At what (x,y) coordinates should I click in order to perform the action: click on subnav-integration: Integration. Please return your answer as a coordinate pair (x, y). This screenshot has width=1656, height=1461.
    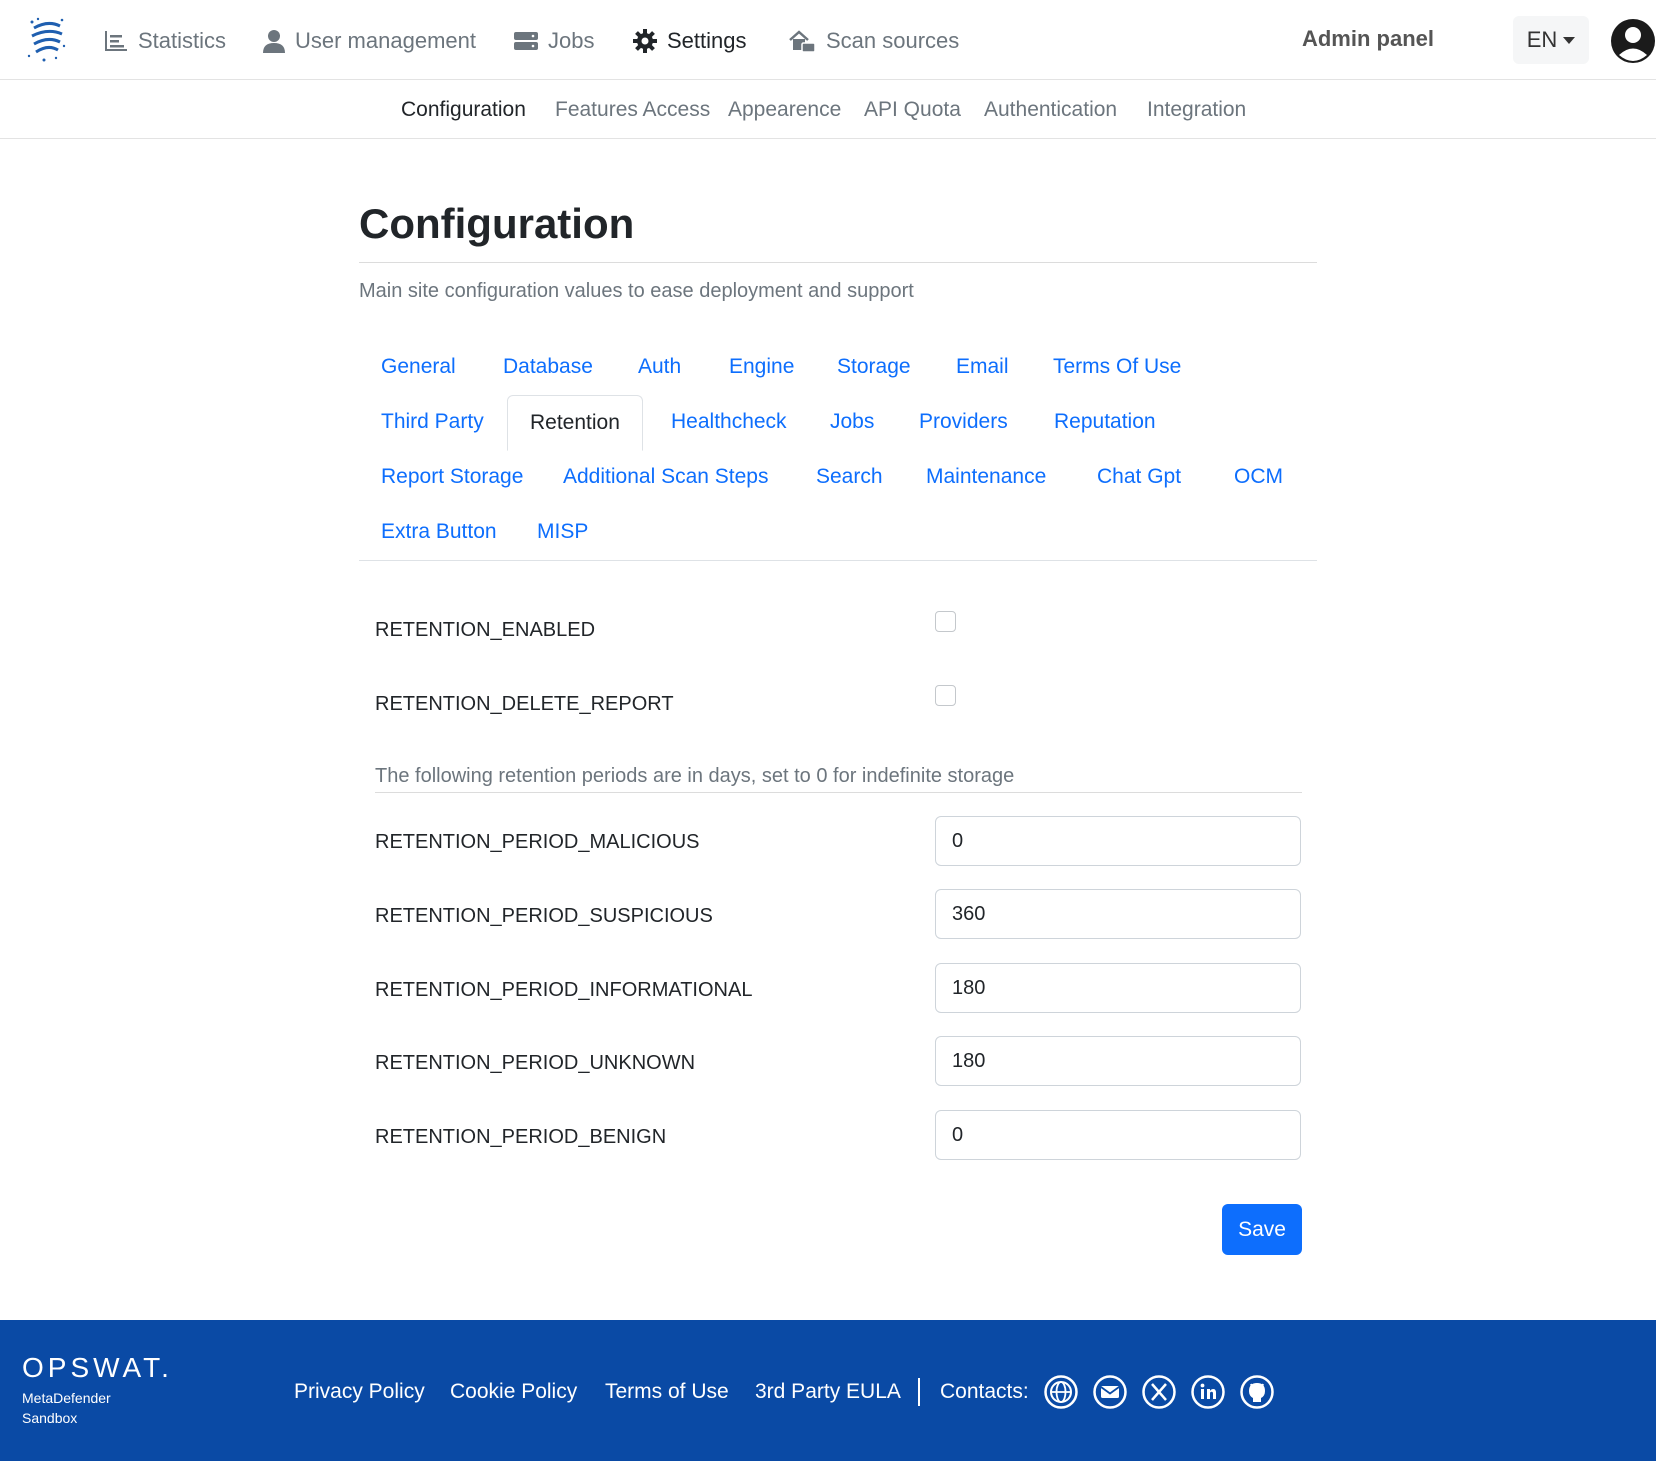
    Looking at the image, I should click on (1196, 110).